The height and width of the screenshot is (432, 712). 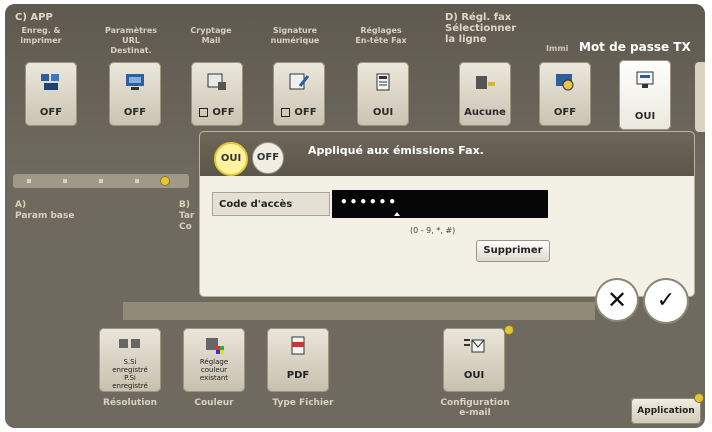 What do you see at coordinates (700, 97) in the screenshot?
I see `next-panel-edge` at bounding box center [700, 97].